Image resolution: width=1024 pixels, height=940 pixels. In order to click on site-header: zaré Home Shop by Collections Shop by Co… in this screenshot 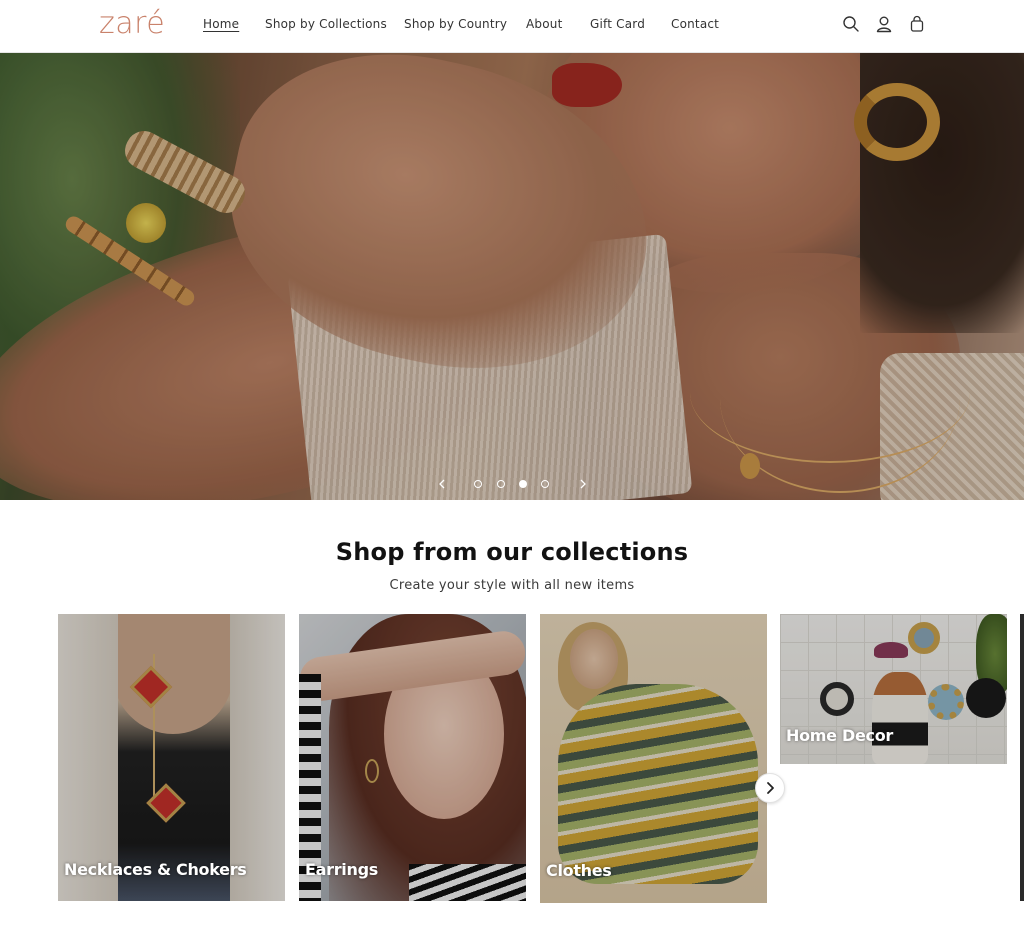, I will do `click(512, 26)`.